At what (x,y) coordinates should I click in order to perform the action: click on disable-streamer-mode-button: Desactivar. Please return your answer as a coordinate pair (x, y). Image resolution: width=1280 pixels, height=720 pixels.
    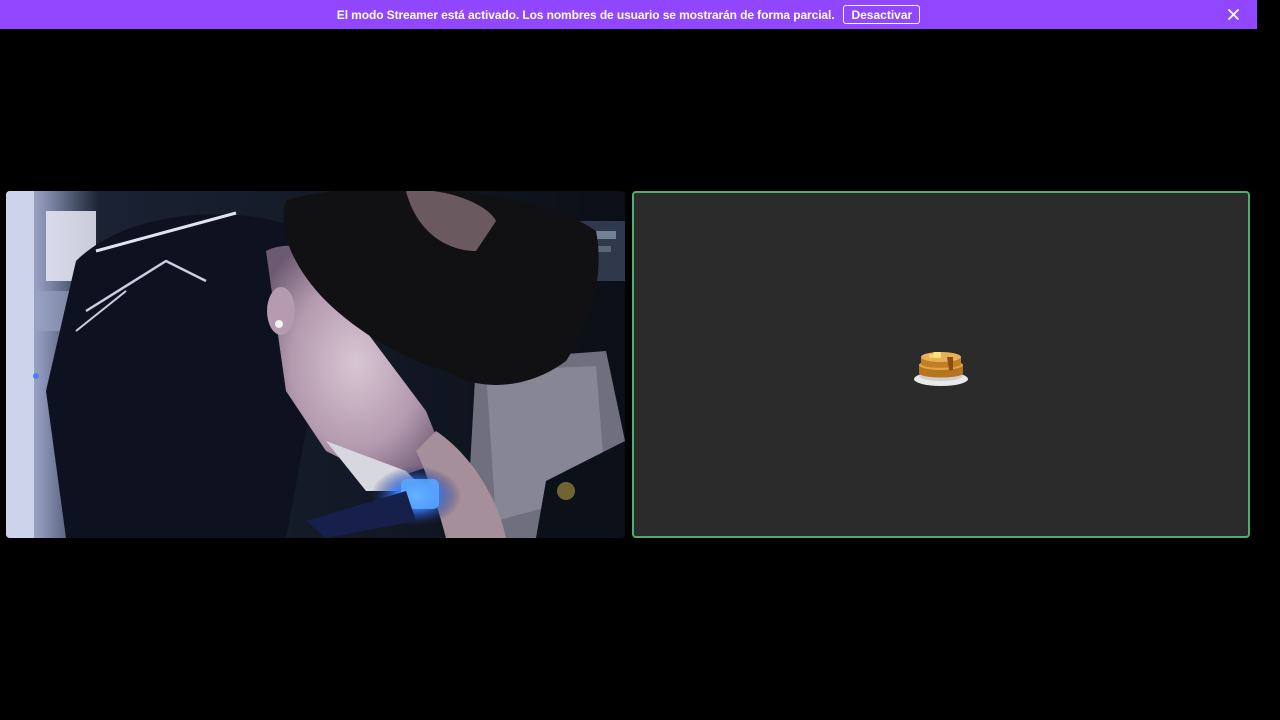
    Looking at the image, I should click on (882, 14).